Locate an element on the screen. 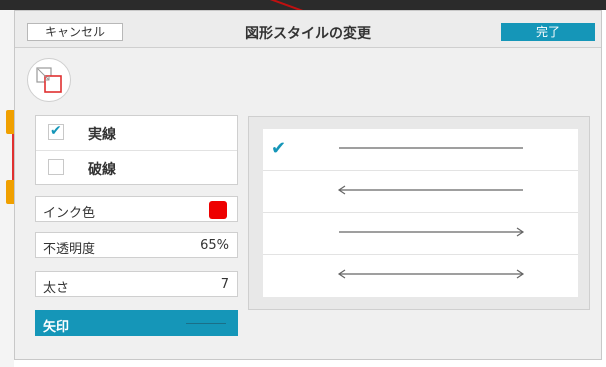 Image resolution: width=606 pixels, height=367 pixels. double-arrow-icon is located at coordinates (431, 274).